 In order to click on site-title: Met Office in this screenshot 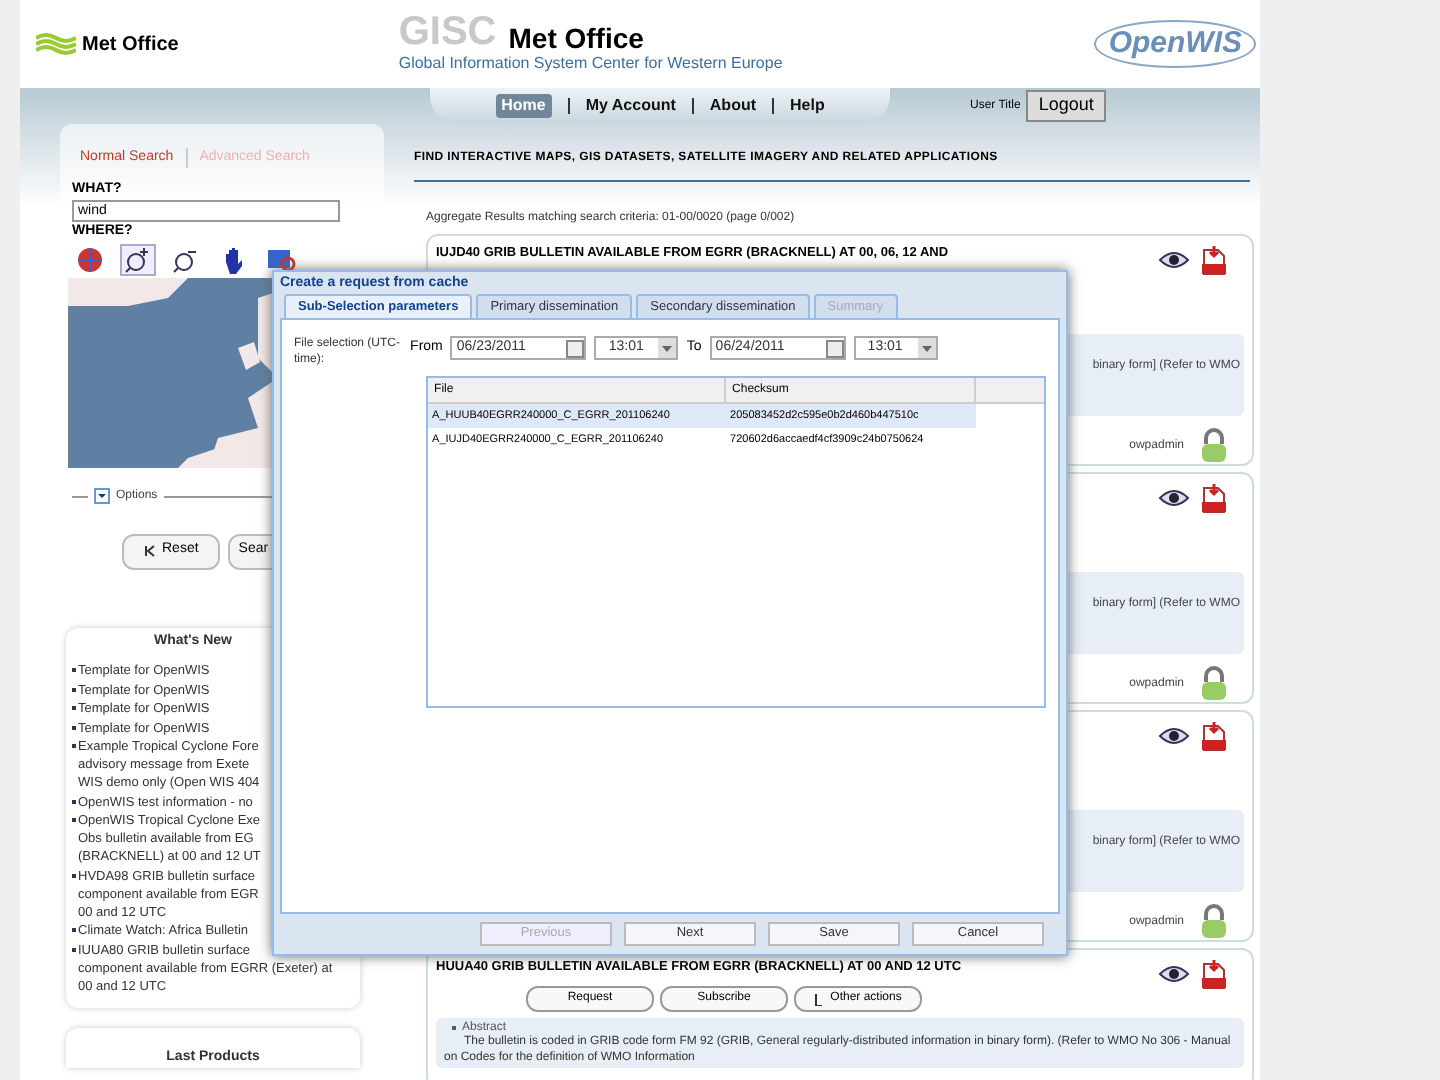, I will do `click(576, 38)`.